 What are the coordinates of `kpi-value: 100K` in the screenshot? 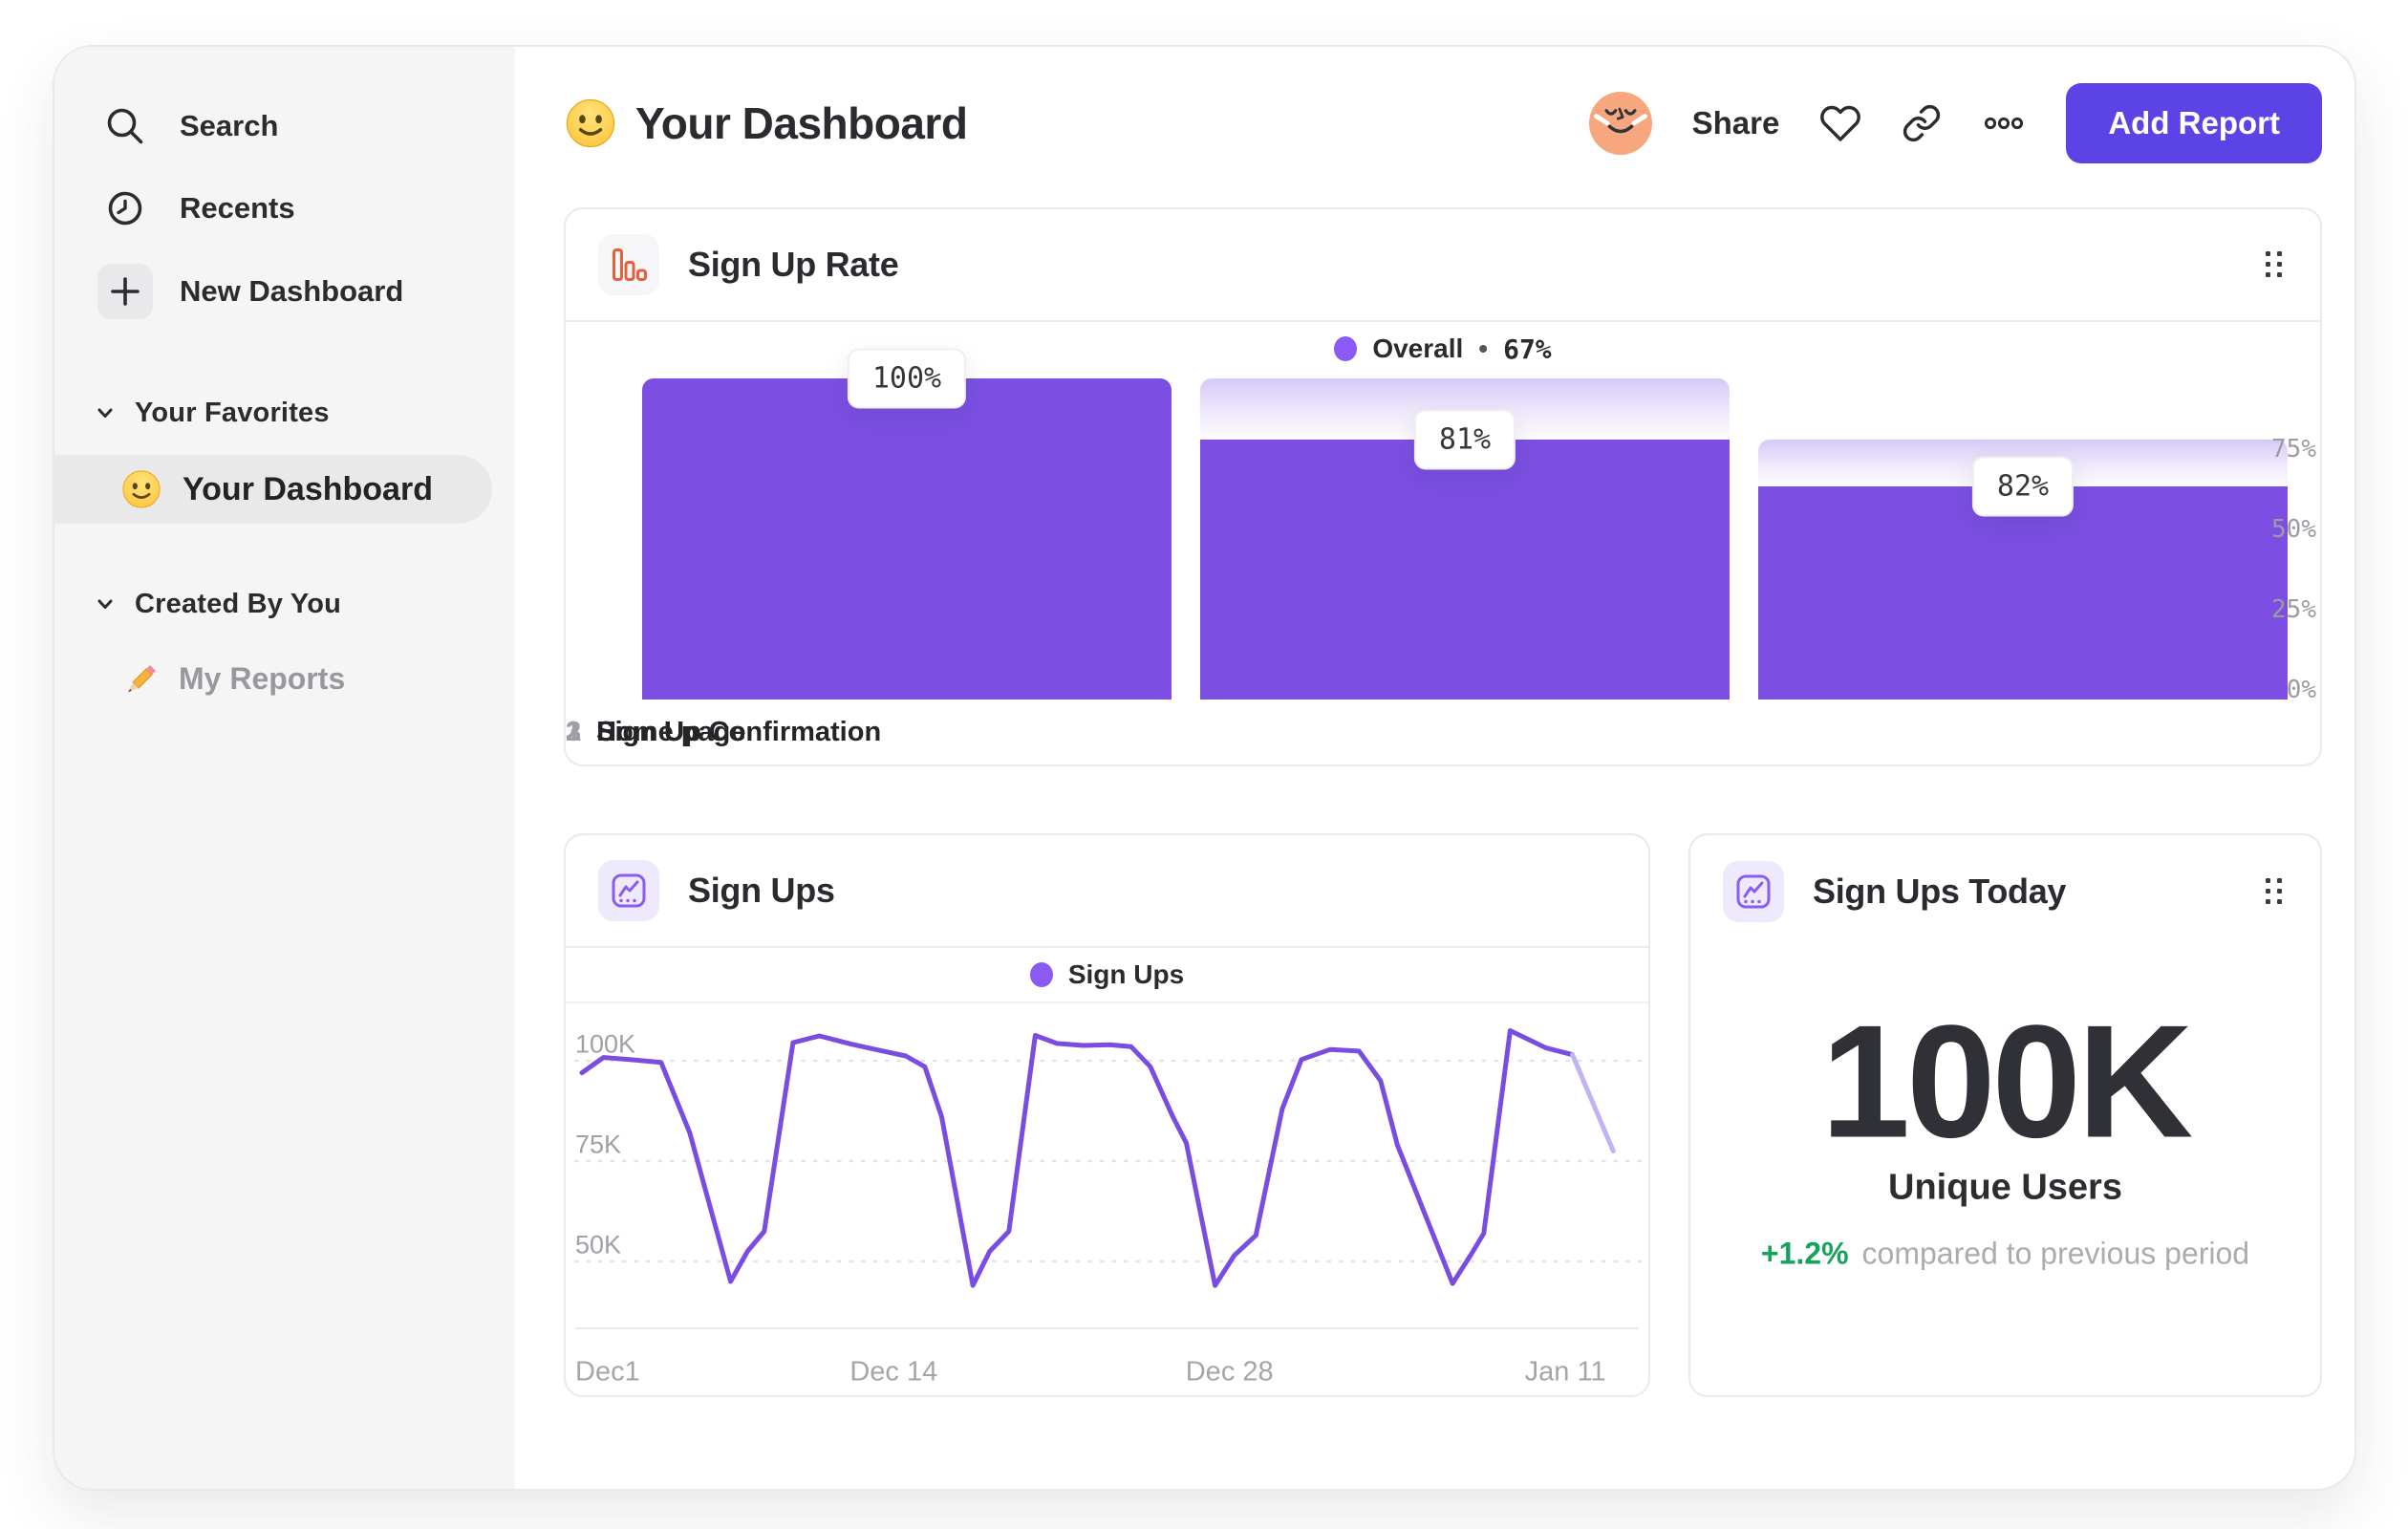 It's located at (2007, 1081).